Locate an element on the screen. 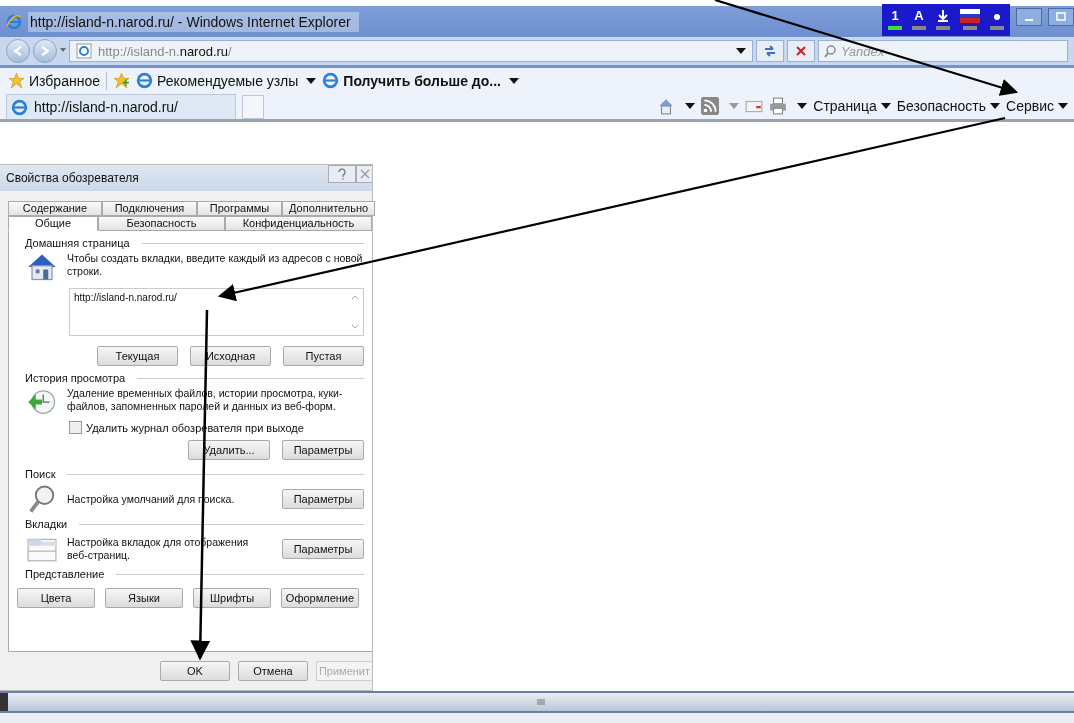  help-icon is located at coordinates (342, 174).